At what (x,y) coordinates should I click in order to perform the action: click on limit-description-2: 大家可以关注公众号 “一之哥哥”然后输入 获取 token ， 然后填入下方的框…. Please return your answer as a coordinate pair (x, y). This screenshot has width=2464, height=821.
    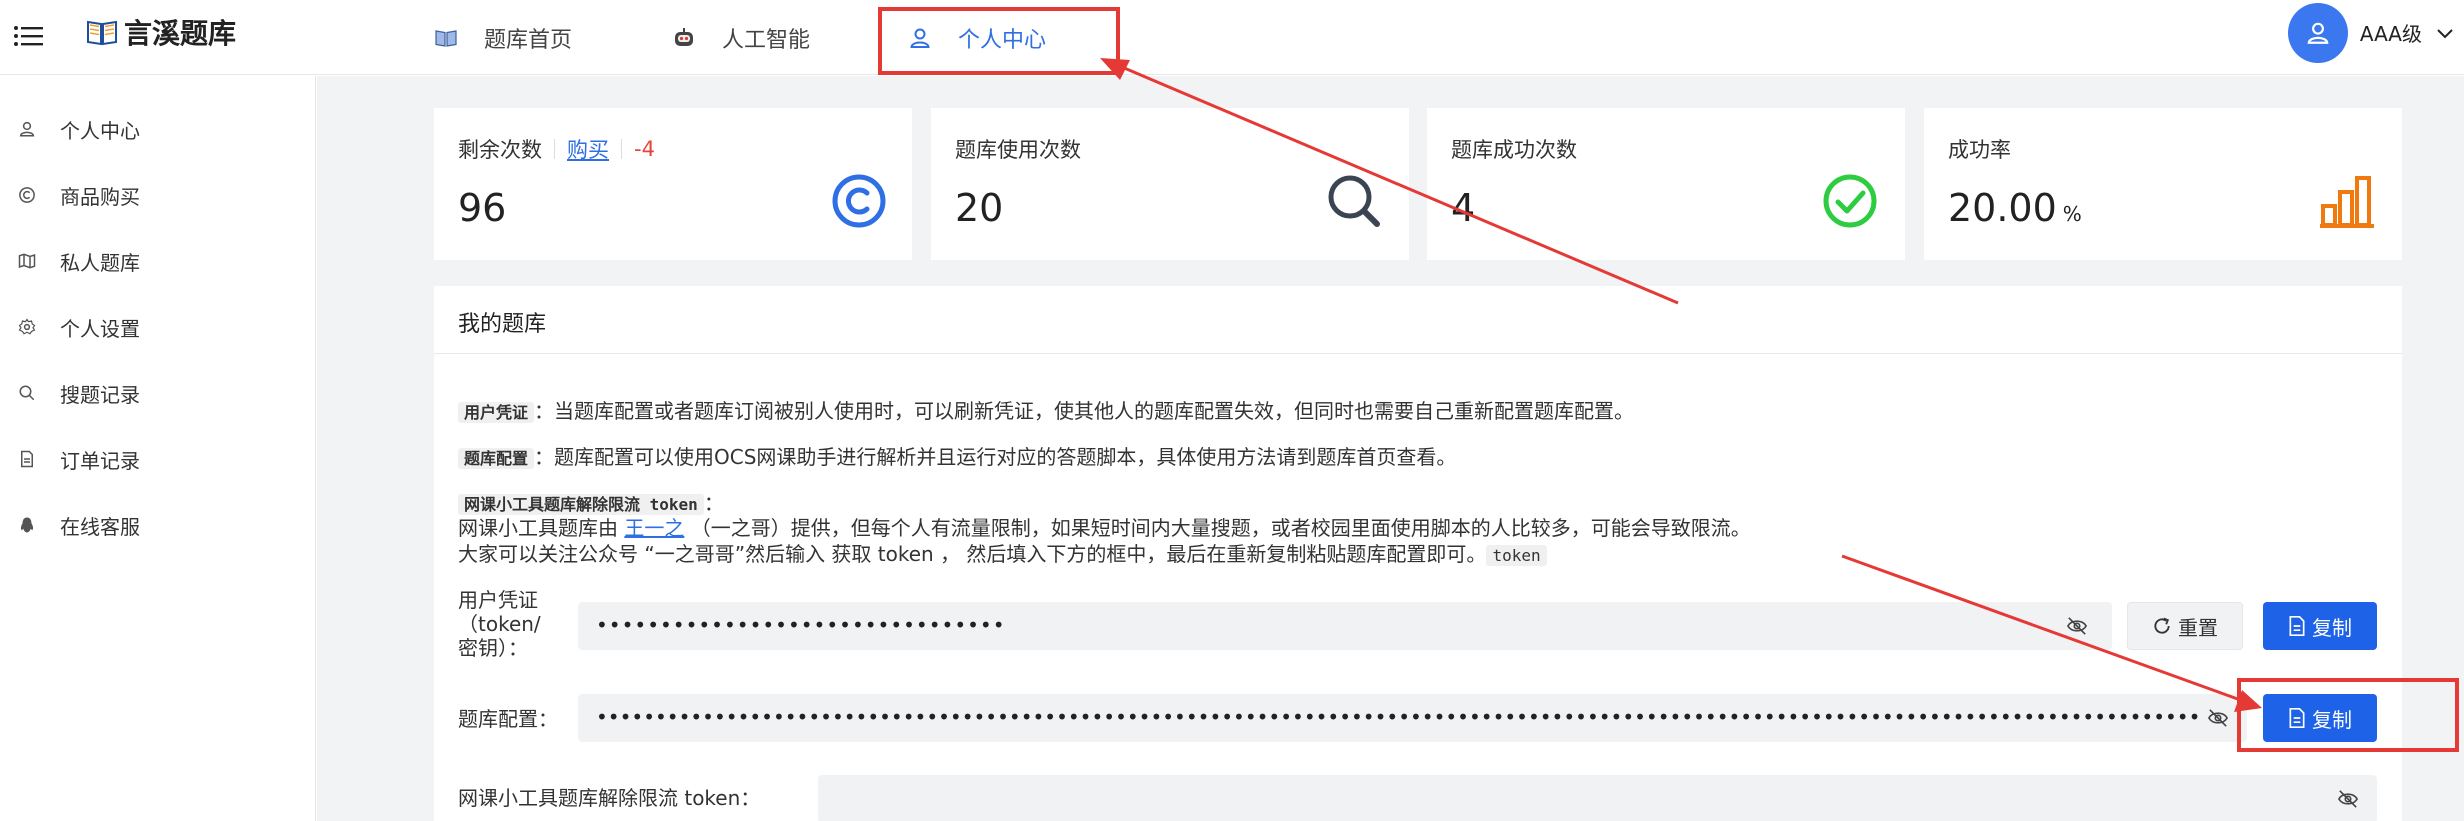
    Looking at the image, I should click on (1002, 555).